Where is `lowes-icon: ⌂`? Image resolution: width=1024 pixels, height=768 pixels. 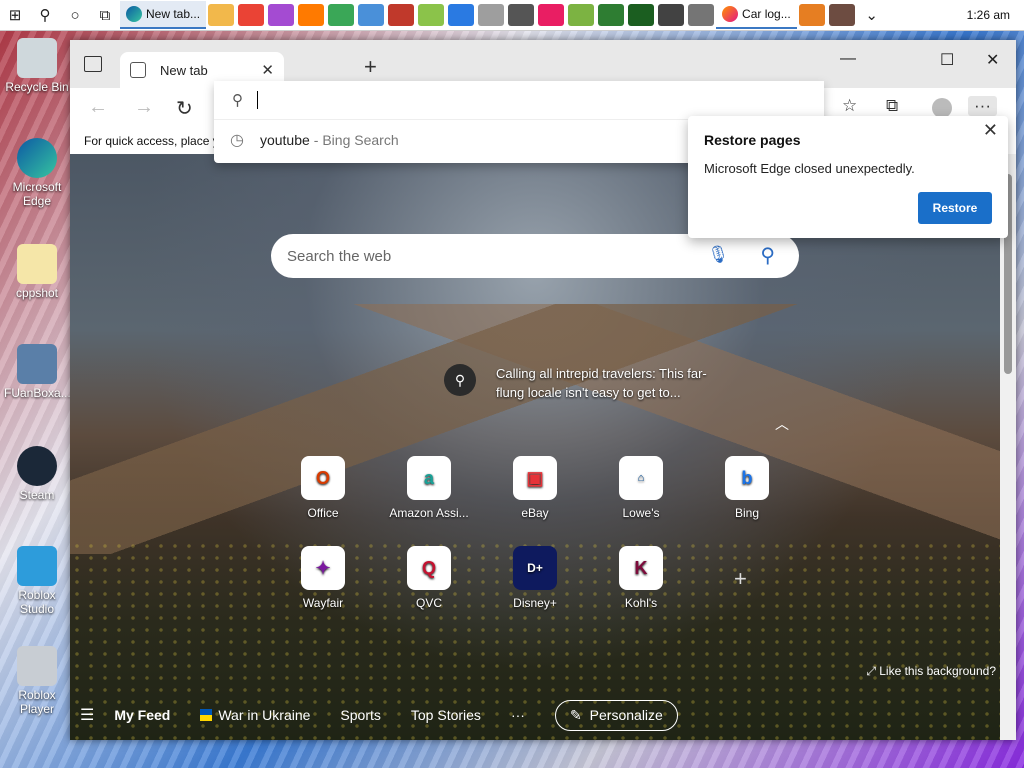
lowes-icon: ⌂ is located at coordinates (641, 478).